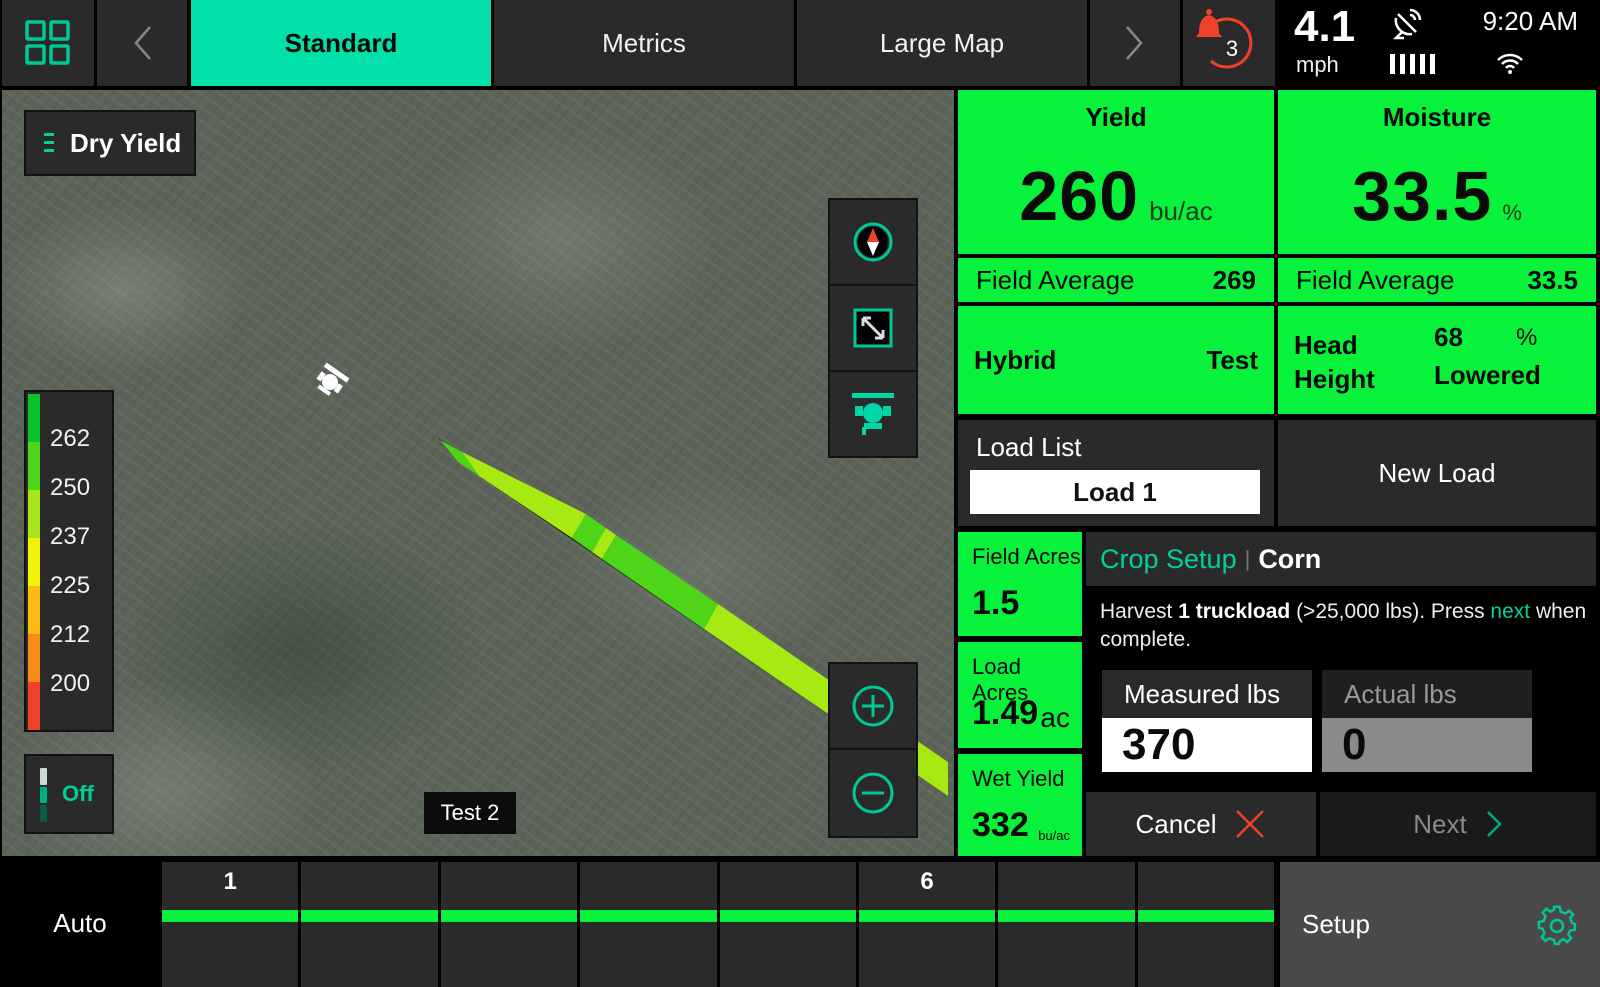 This screenshot has width=1600, height=987. I want to click on satellite-icon, so click(1407, 24).